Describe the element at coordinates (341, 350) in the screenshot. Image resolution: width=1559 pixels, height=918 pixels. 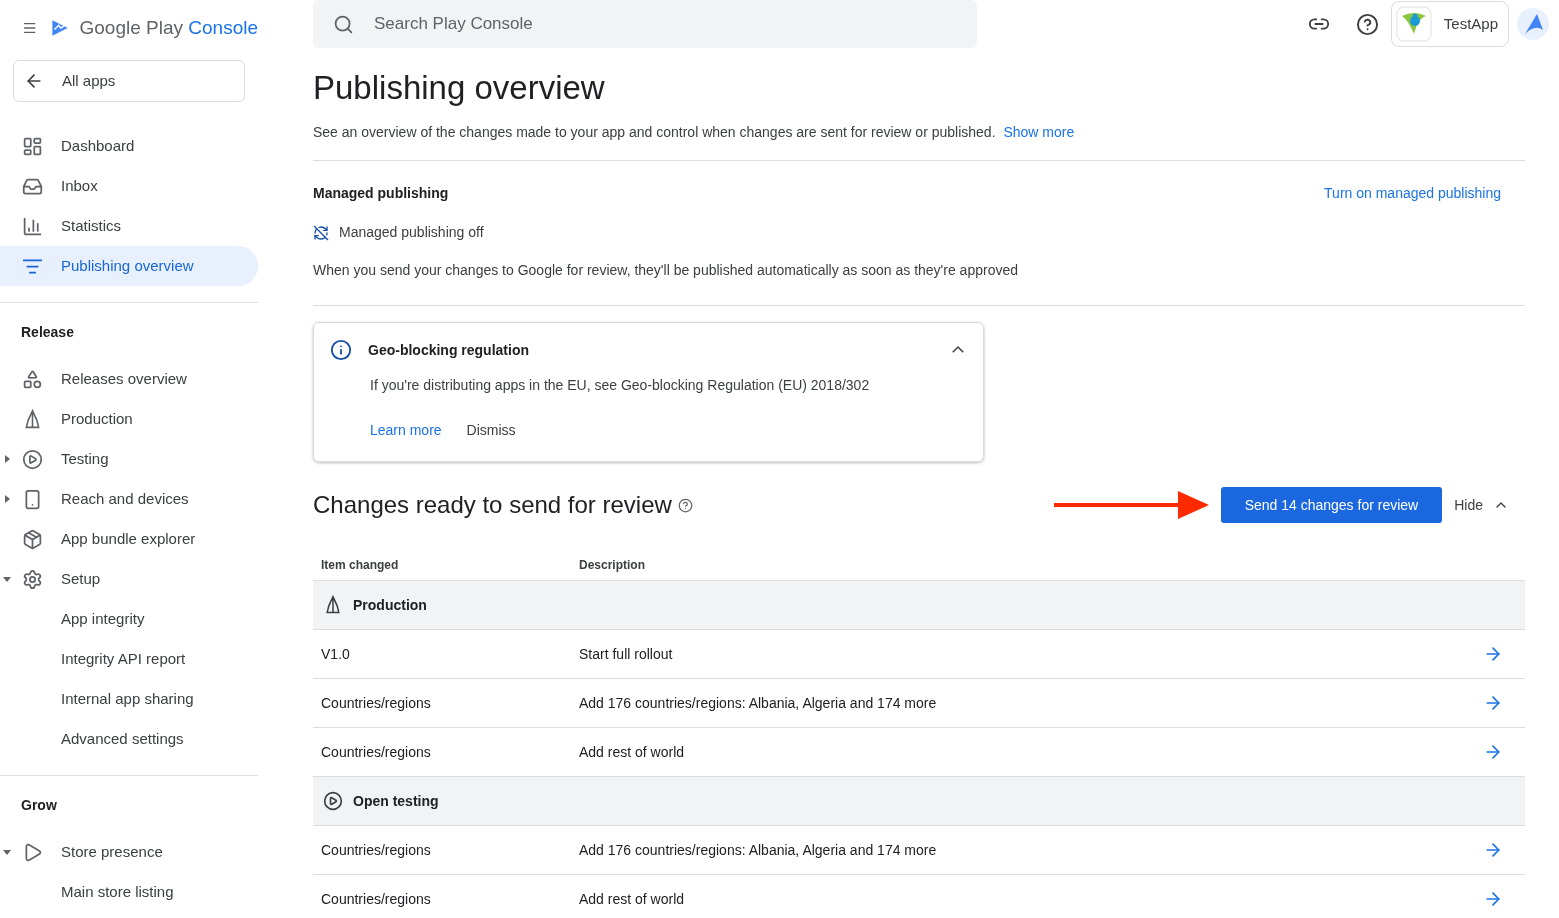
I see `info-icon` at that location.